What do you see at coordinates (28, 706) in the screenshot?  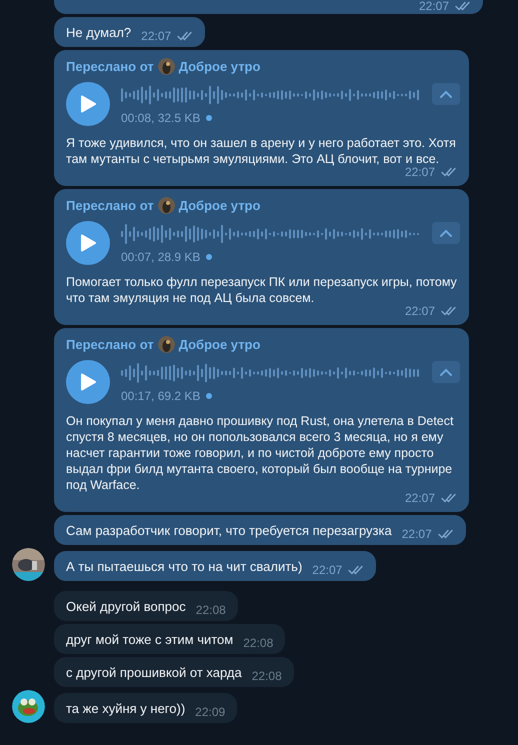 I see `frog-avatar` at bounding box center [28, 706].